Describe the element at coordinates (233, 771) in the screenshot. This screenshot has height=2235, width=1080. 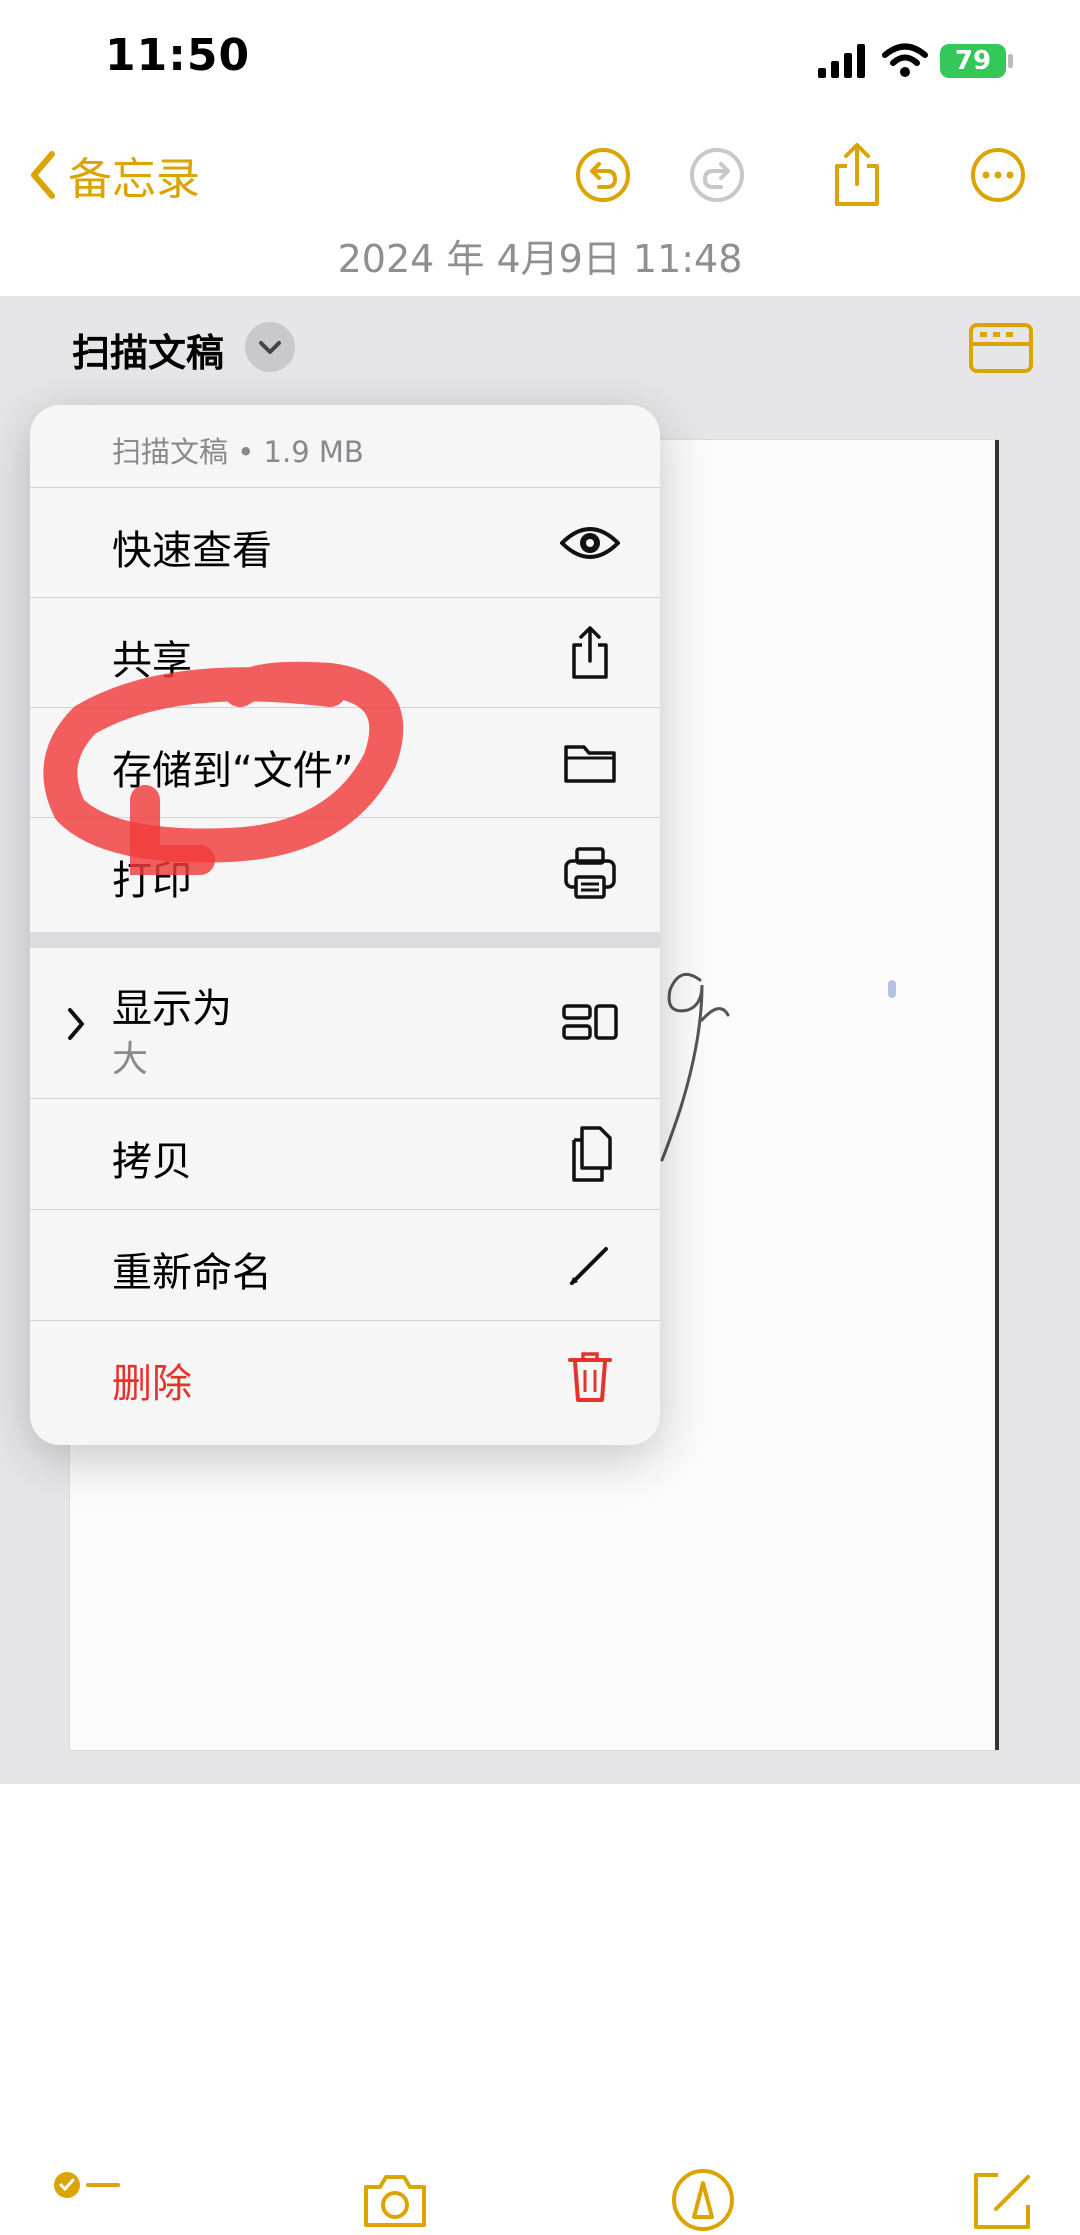
I see `menu-item-label: 存储到“文件”` at that location.